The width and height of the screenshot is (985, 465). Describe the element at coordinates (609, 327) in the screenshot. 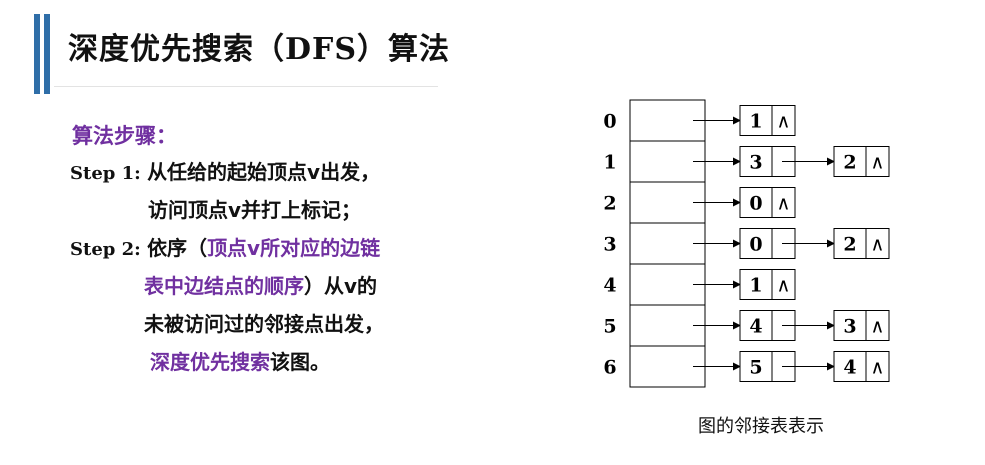

I see `vertex-label: 5` at that location.